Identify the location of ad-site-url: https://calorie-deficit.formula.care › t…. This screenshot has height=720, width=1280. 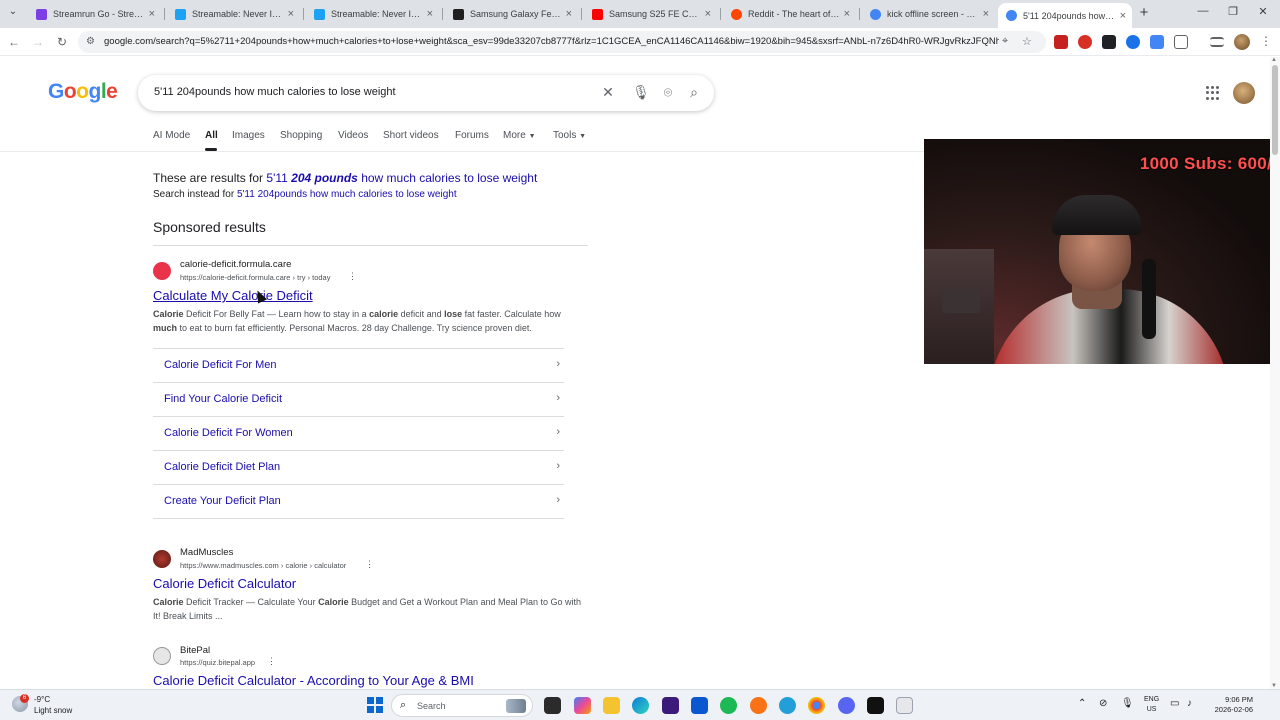
(255, 277).